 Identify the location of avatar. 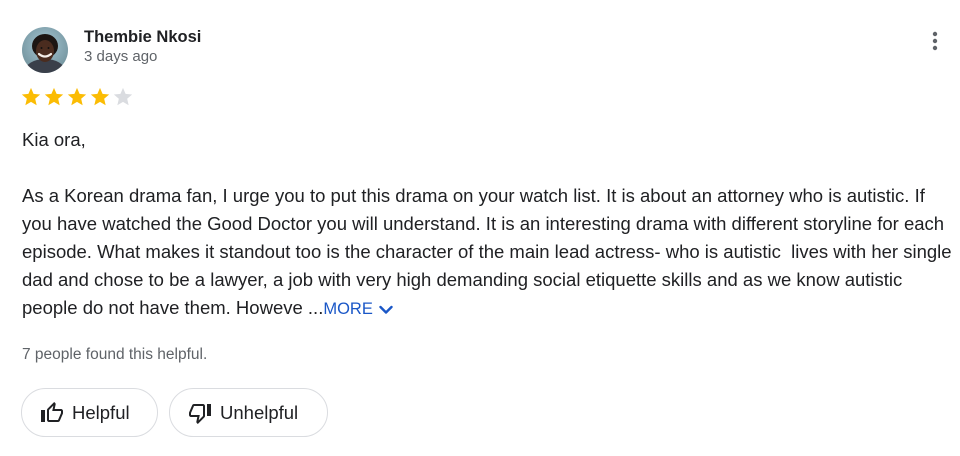
(45, 50).